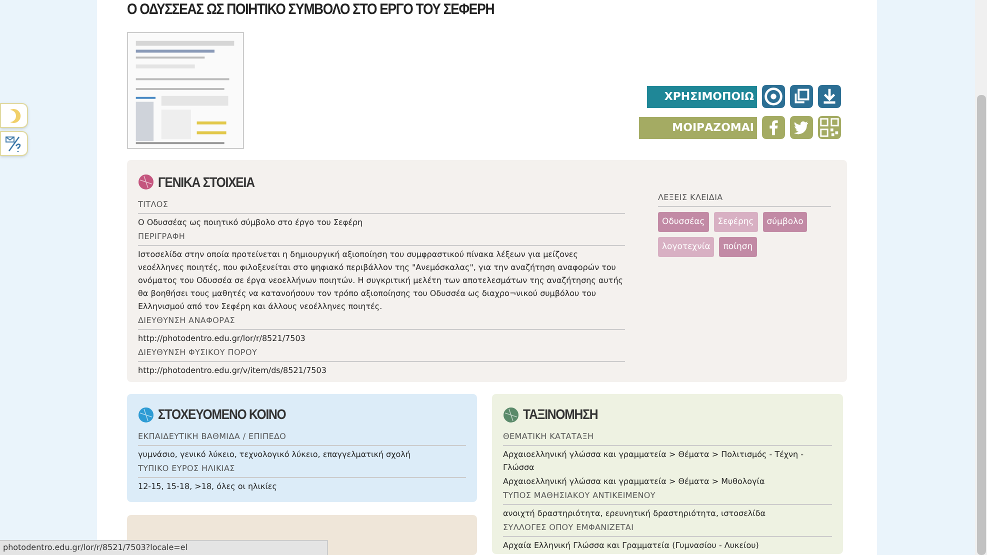  I want to click on field-label: ΔΙΕΥΘΥΝΣΗ ΑΝΑΦΟΡΑΣ, so click(381, 322).